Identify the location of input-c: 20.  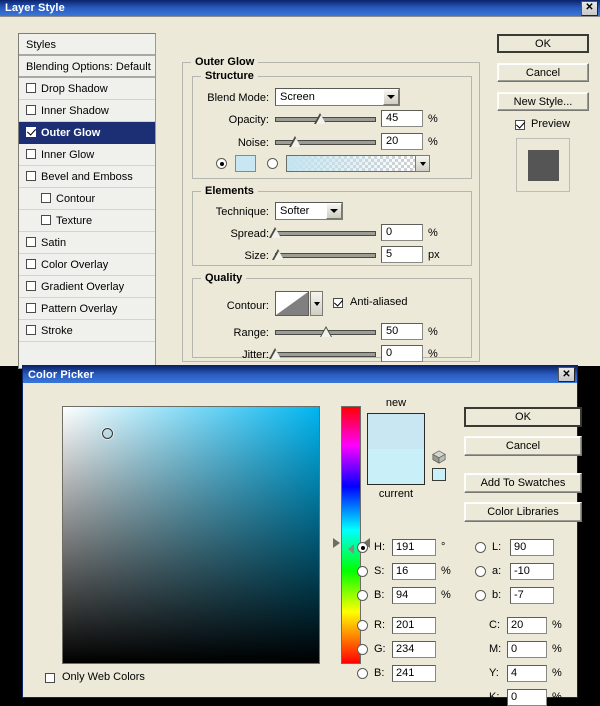
(527, 625).